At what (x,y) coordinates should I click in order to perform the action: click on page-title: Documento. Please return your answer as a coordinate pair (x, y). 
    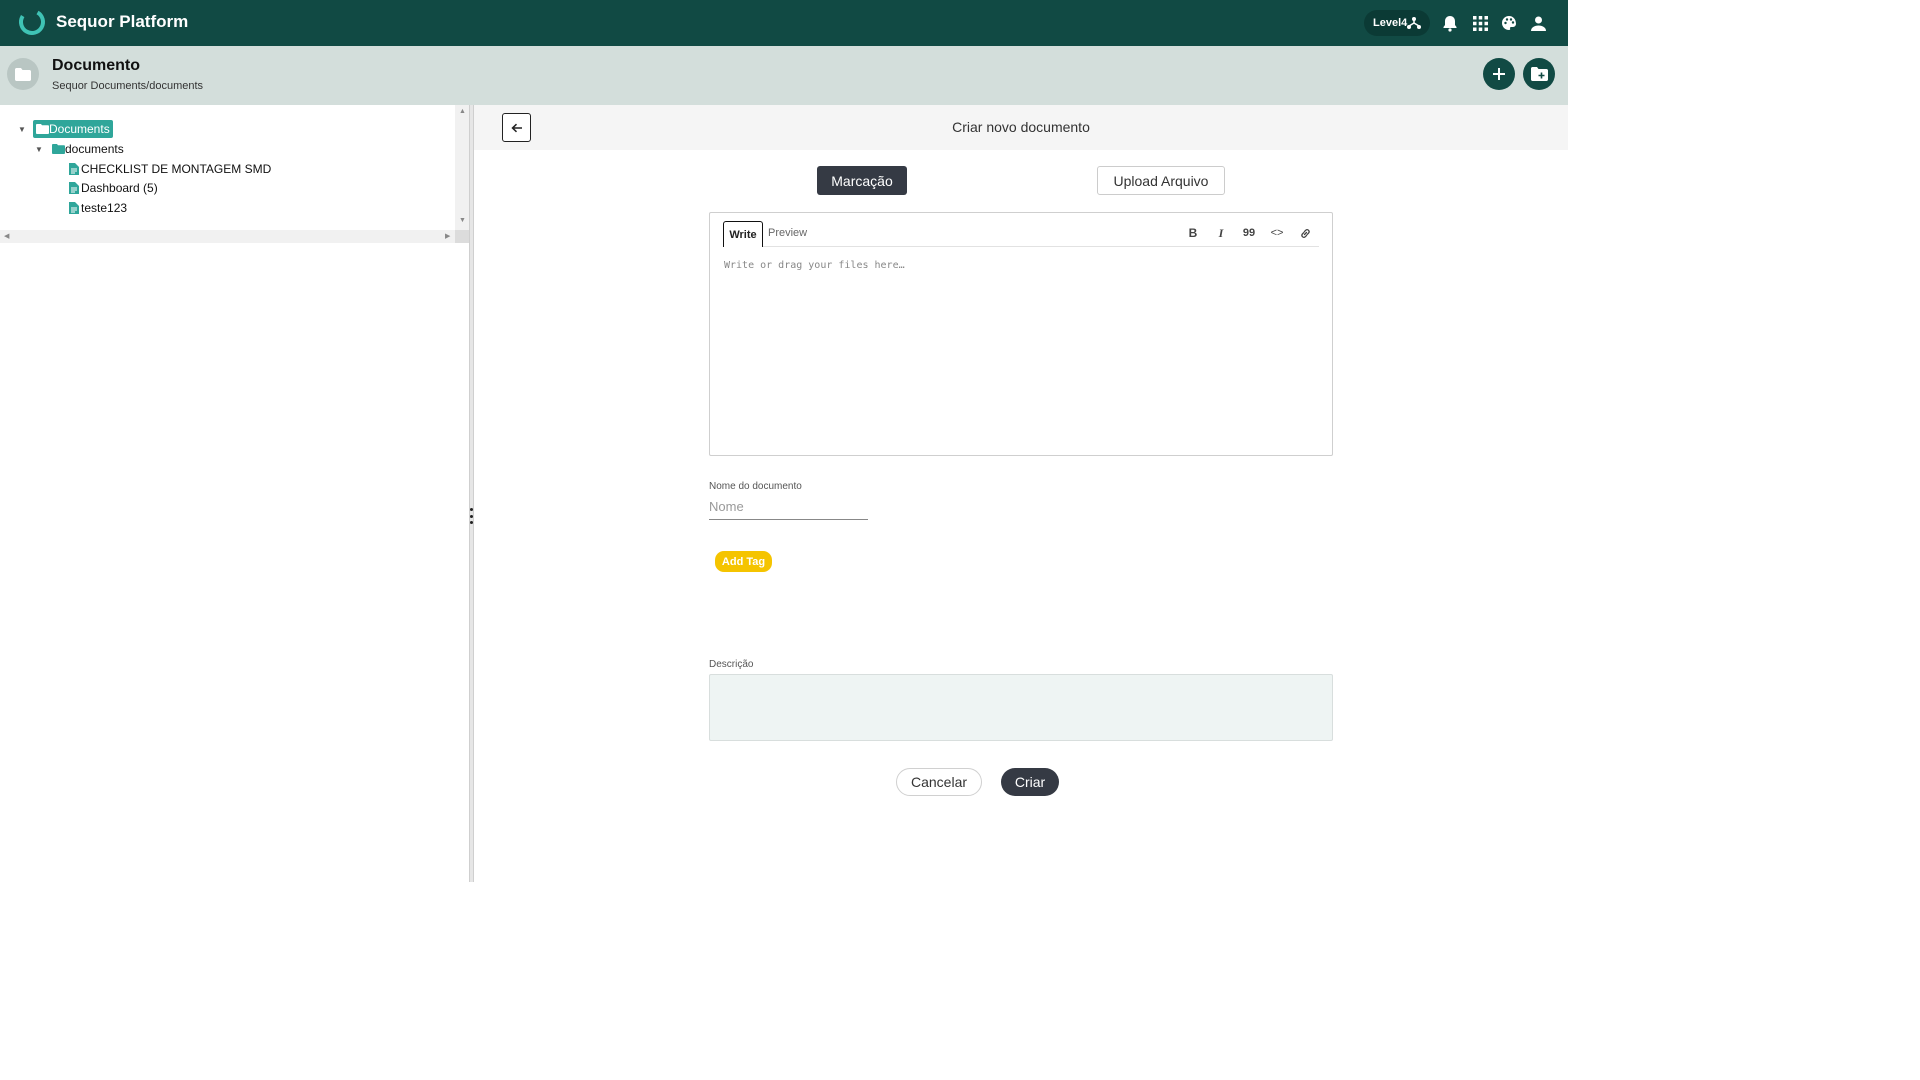
    Looking at the image, I should click on (96, 65).